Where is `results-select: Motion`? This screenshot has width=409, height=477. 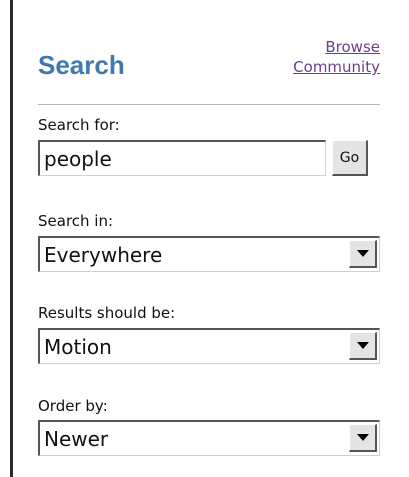
results-select: Motion is located at coordinates (209, 346).